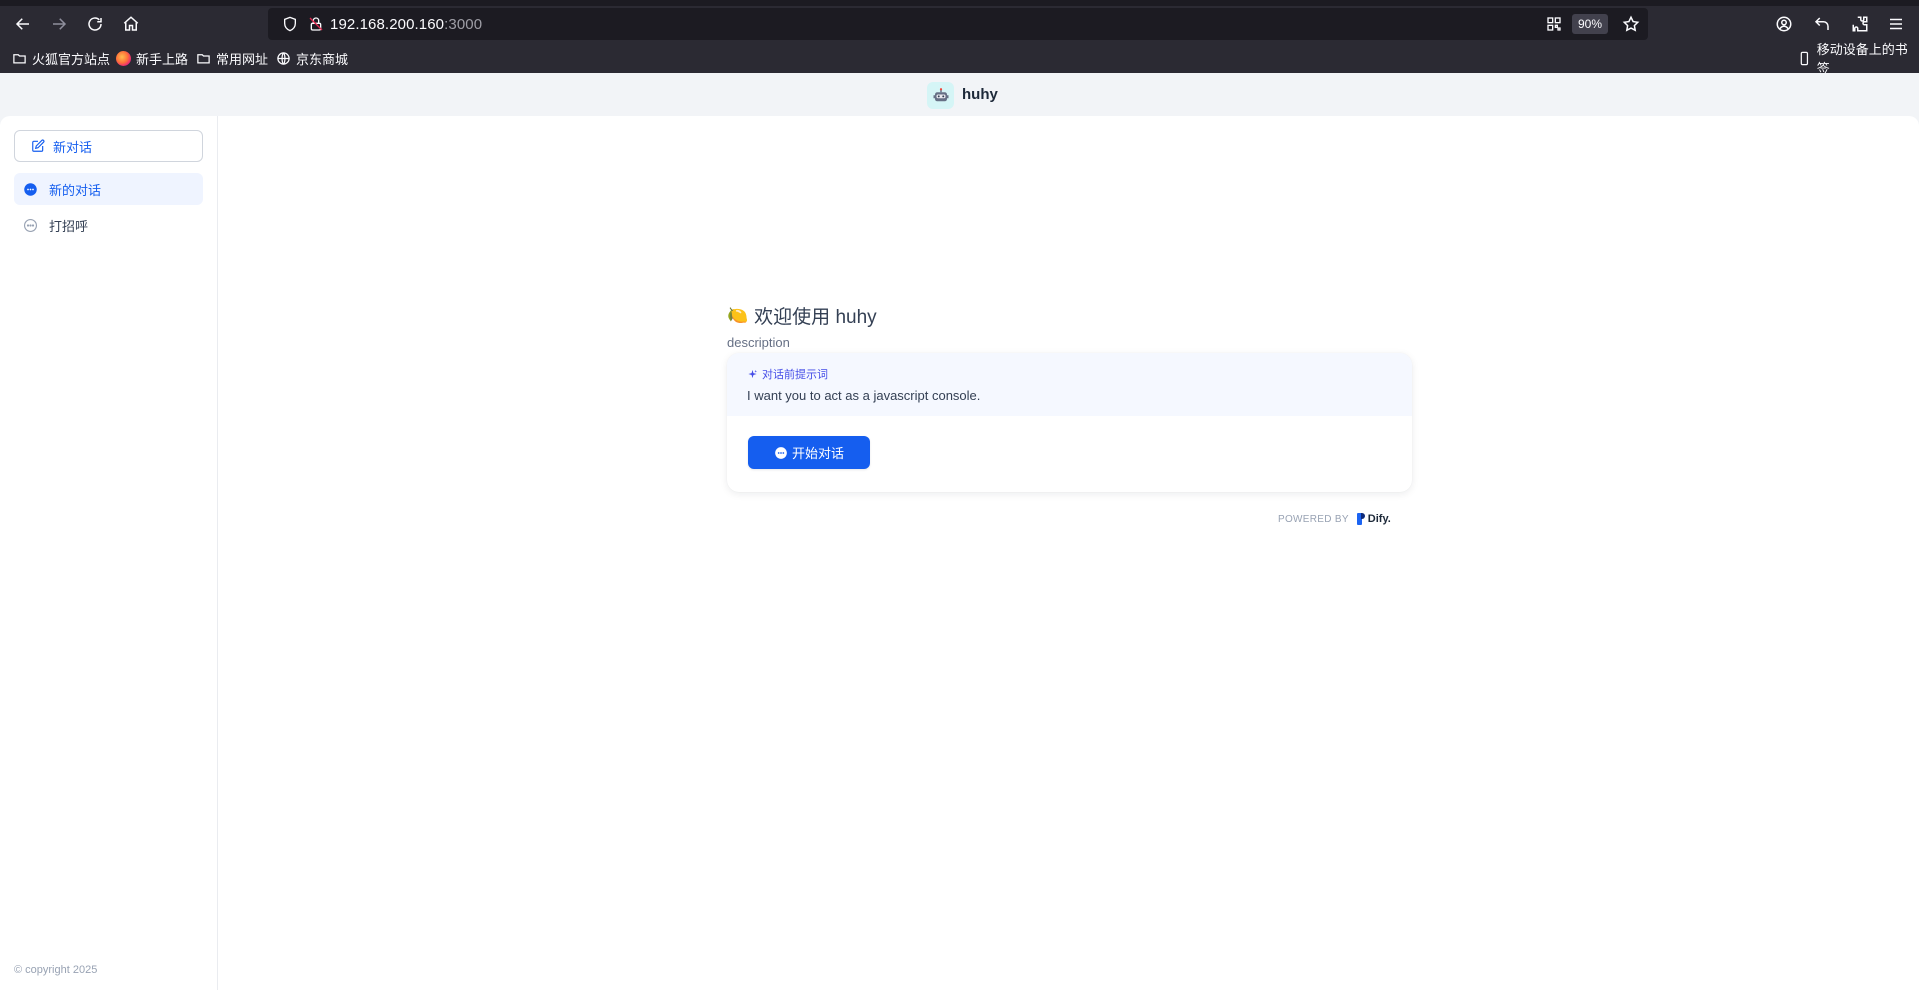  I want to click on app-header: huhy, so click(959, 94).